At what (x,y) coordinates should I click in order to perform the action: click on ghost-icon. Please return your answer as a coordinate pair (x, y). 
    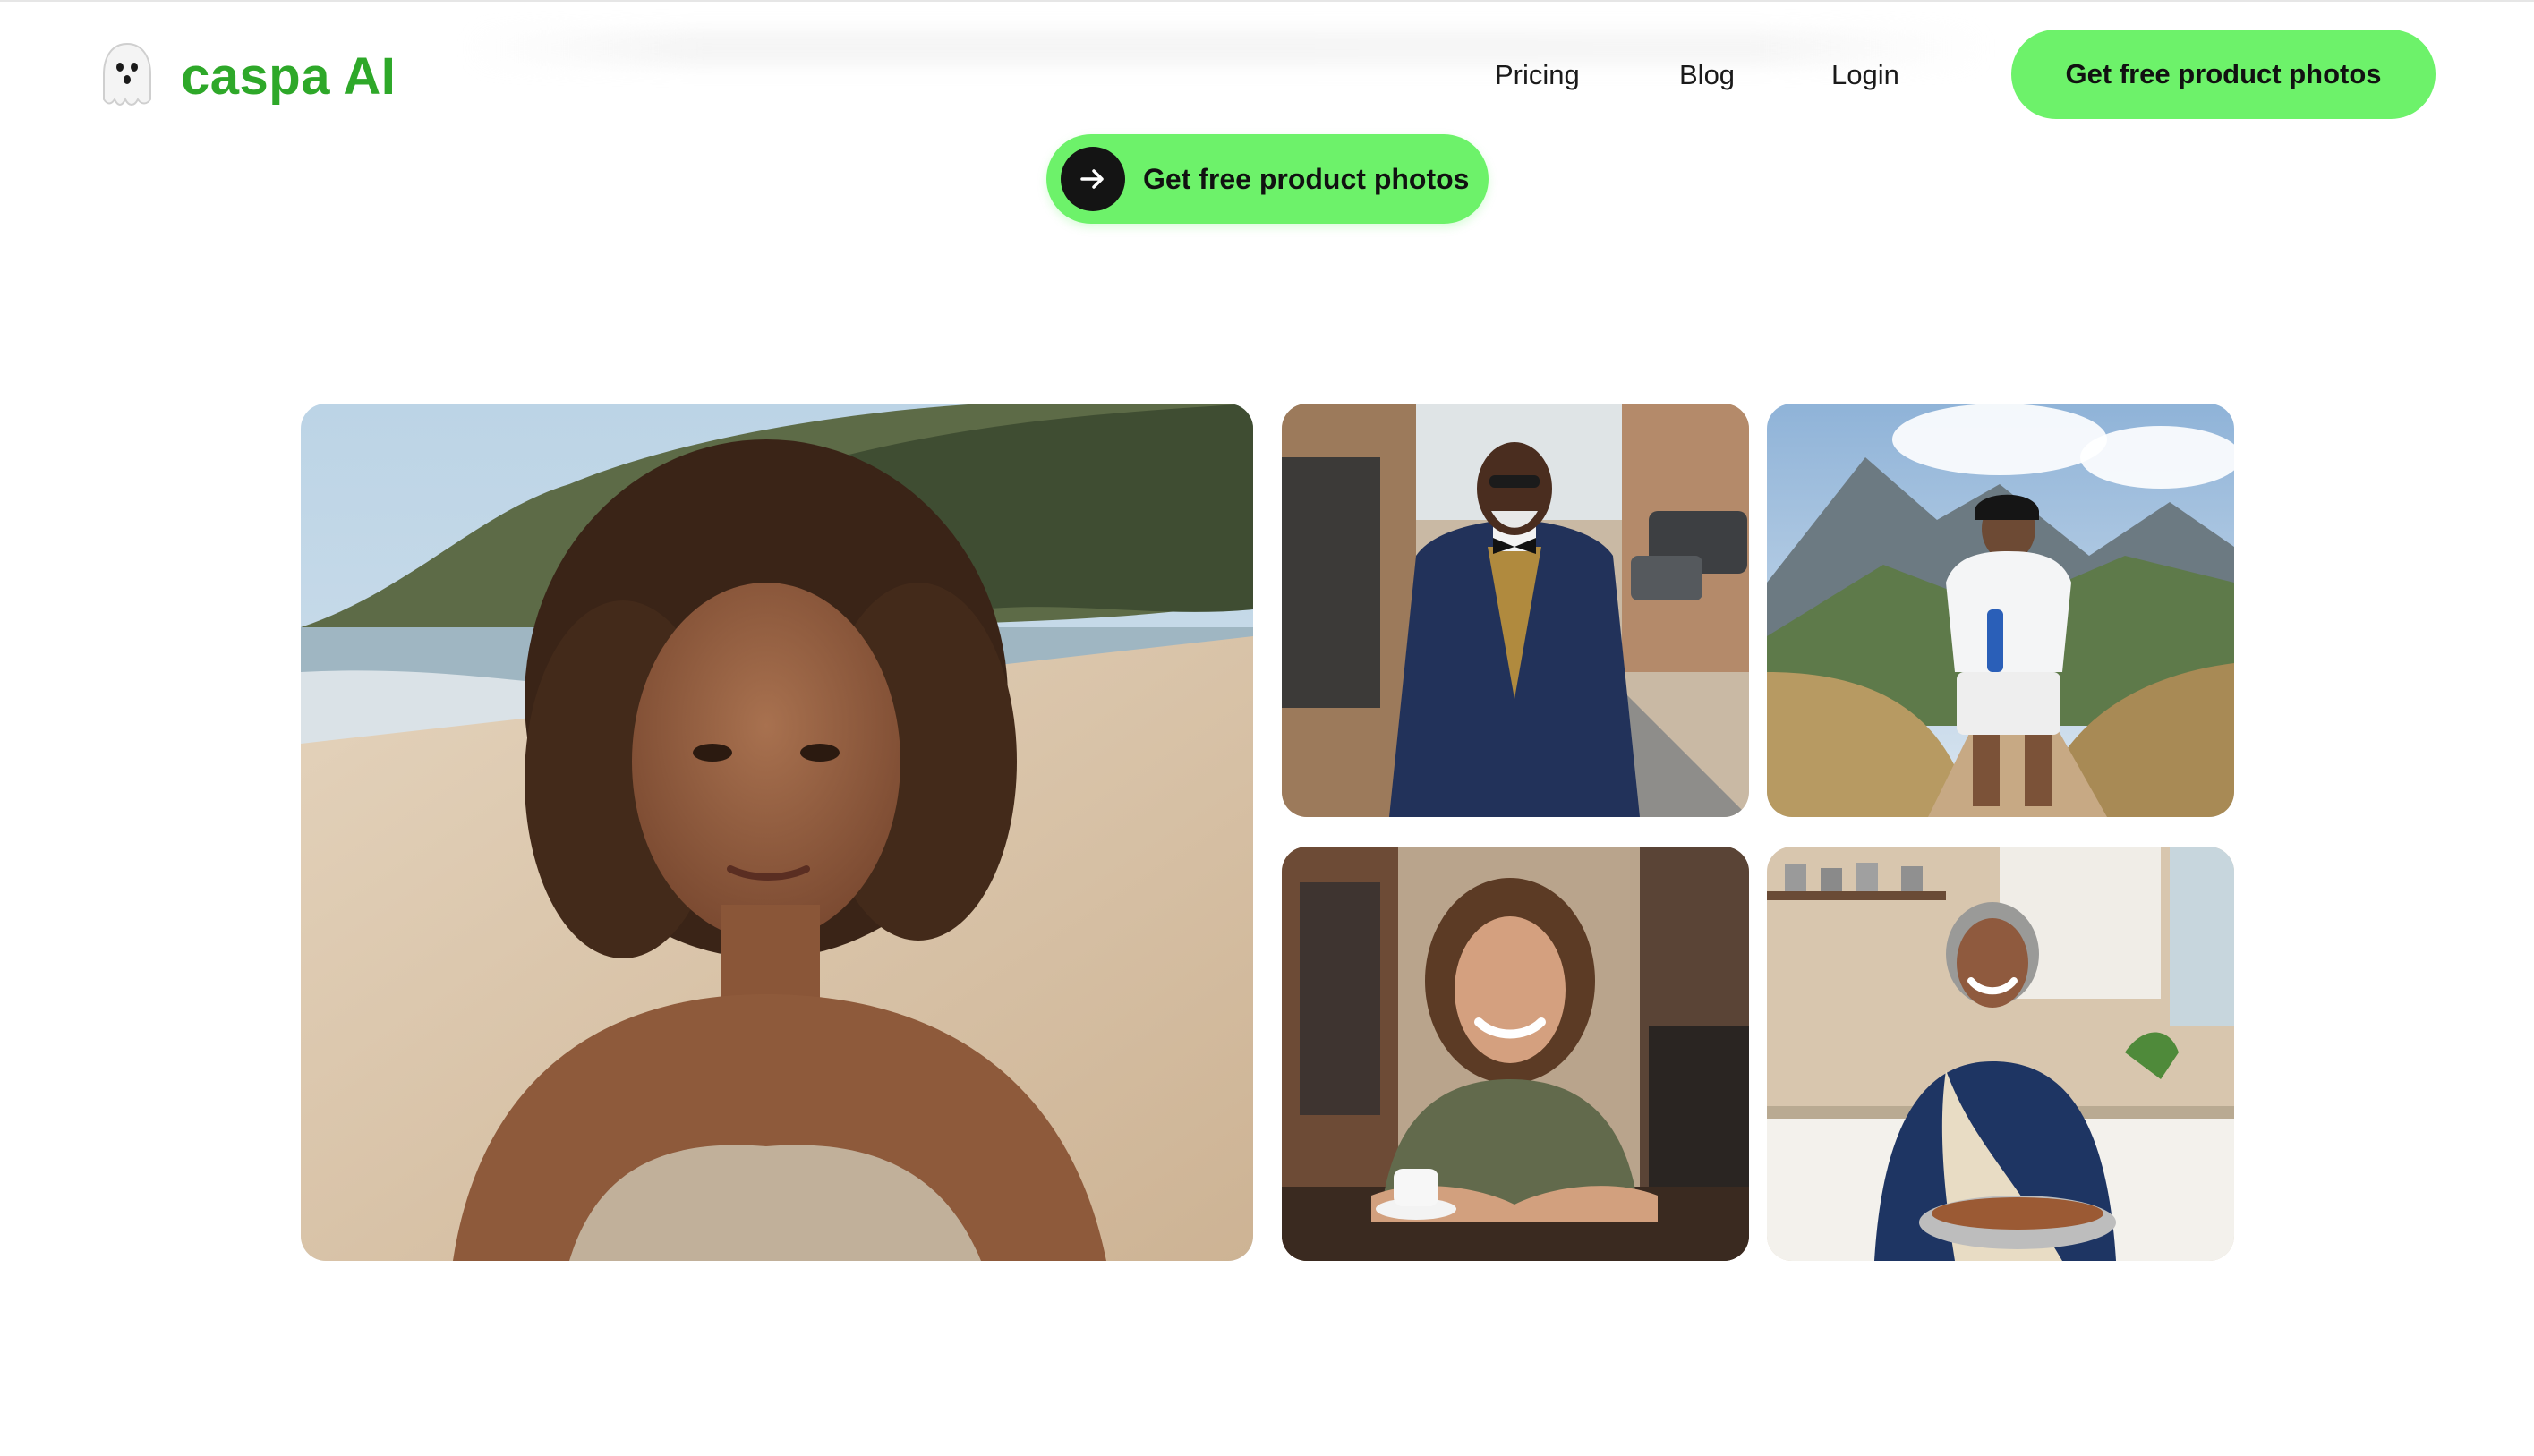
    Looking at the image, I should click on (127, 76).